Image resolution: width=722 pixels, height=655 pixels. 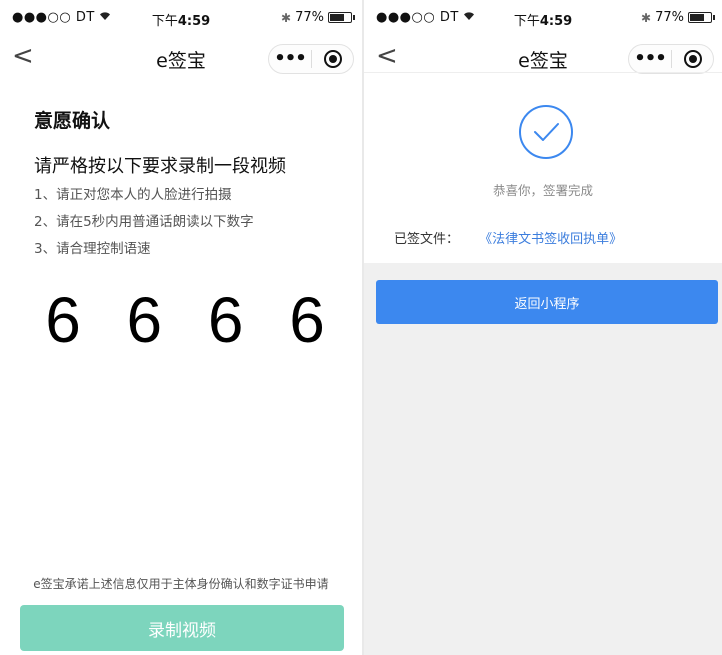 What do you see at coordinates (542, 190) in the screenshot?
I see `success-message: 恭喜你，签署完成` at bounding box center [542, 190].